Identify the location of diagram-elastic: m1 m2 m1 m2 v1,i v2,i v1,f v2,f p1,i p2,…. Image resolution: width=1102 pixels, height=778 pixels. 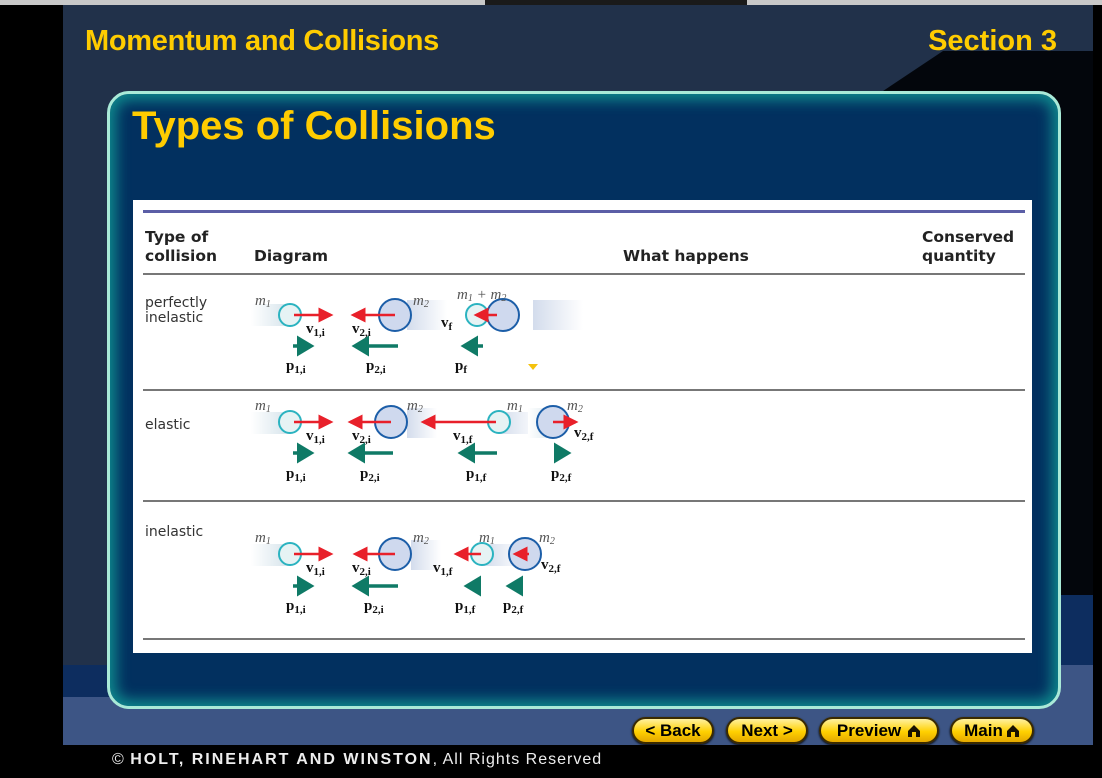
(422, 441).